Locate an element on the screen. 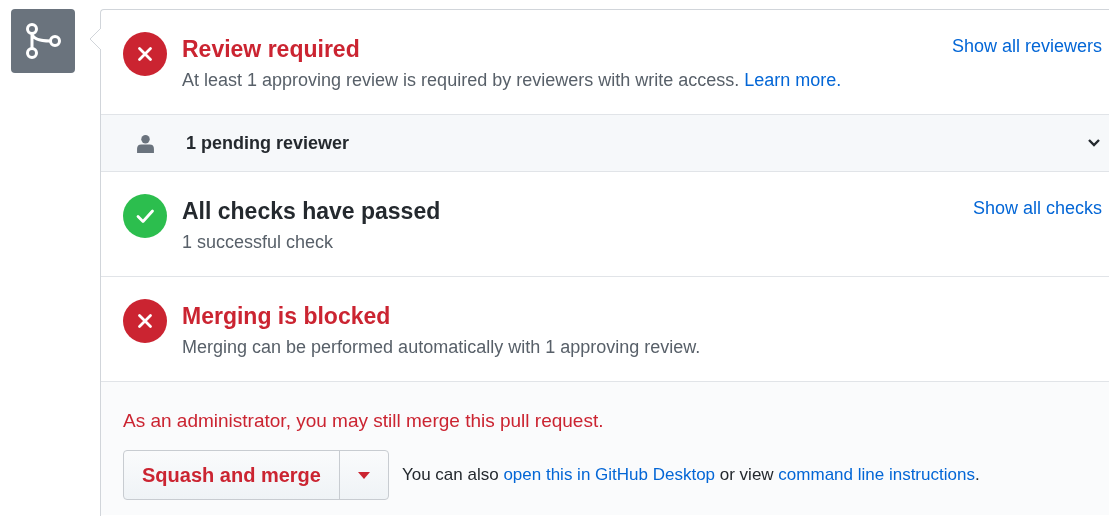 This screenshot has width=1109, height=516. hint-link: open this in GitHub Desktop is located at coordinates (609, 474).